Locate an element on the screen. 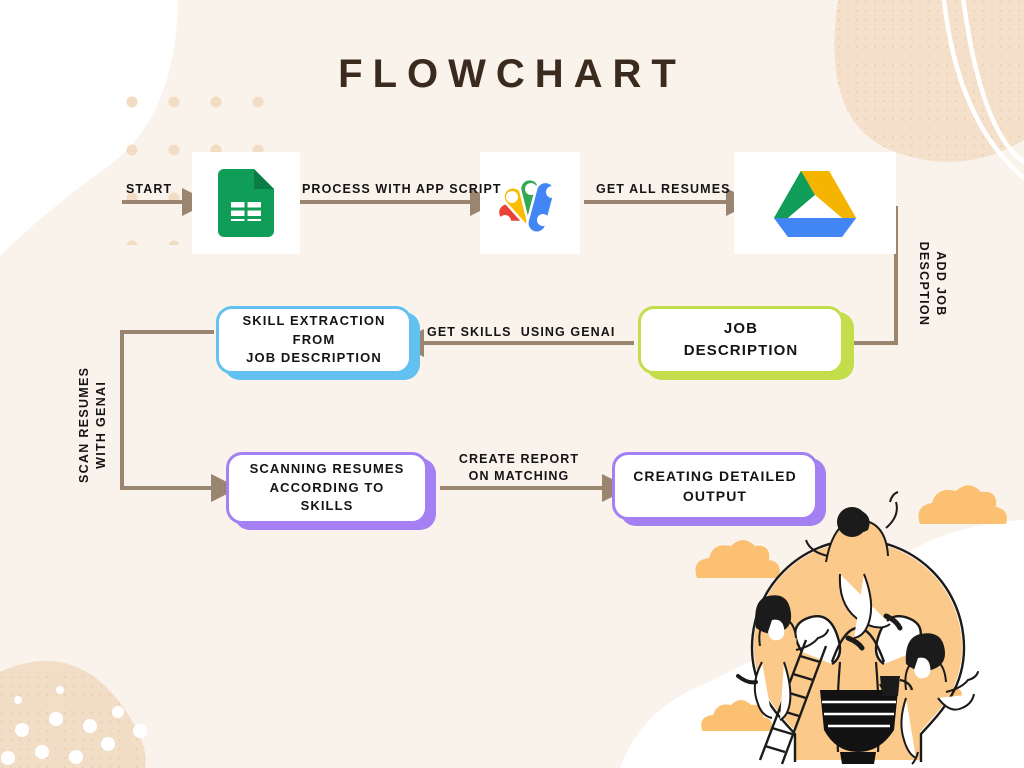 The width and height of the screenshot is (1024, 768). node-skill-extraction: SKILL EXTRACTION FROM JOB DESCRIPTION is located at coordinates (314, 340).